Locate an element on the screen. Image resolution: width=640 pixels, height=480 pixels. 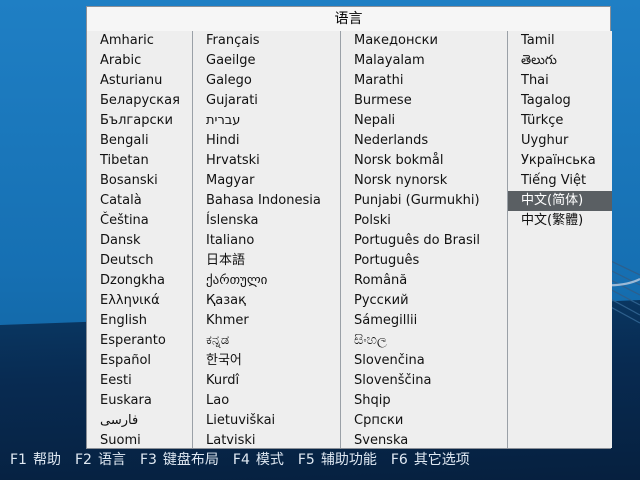
language-item: Latviski is located at coordinates (266, 441).